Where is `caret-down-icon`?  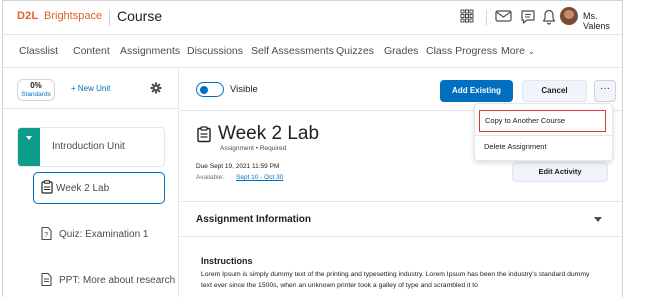 caret-down-icon is located at coordinates (598, 219).